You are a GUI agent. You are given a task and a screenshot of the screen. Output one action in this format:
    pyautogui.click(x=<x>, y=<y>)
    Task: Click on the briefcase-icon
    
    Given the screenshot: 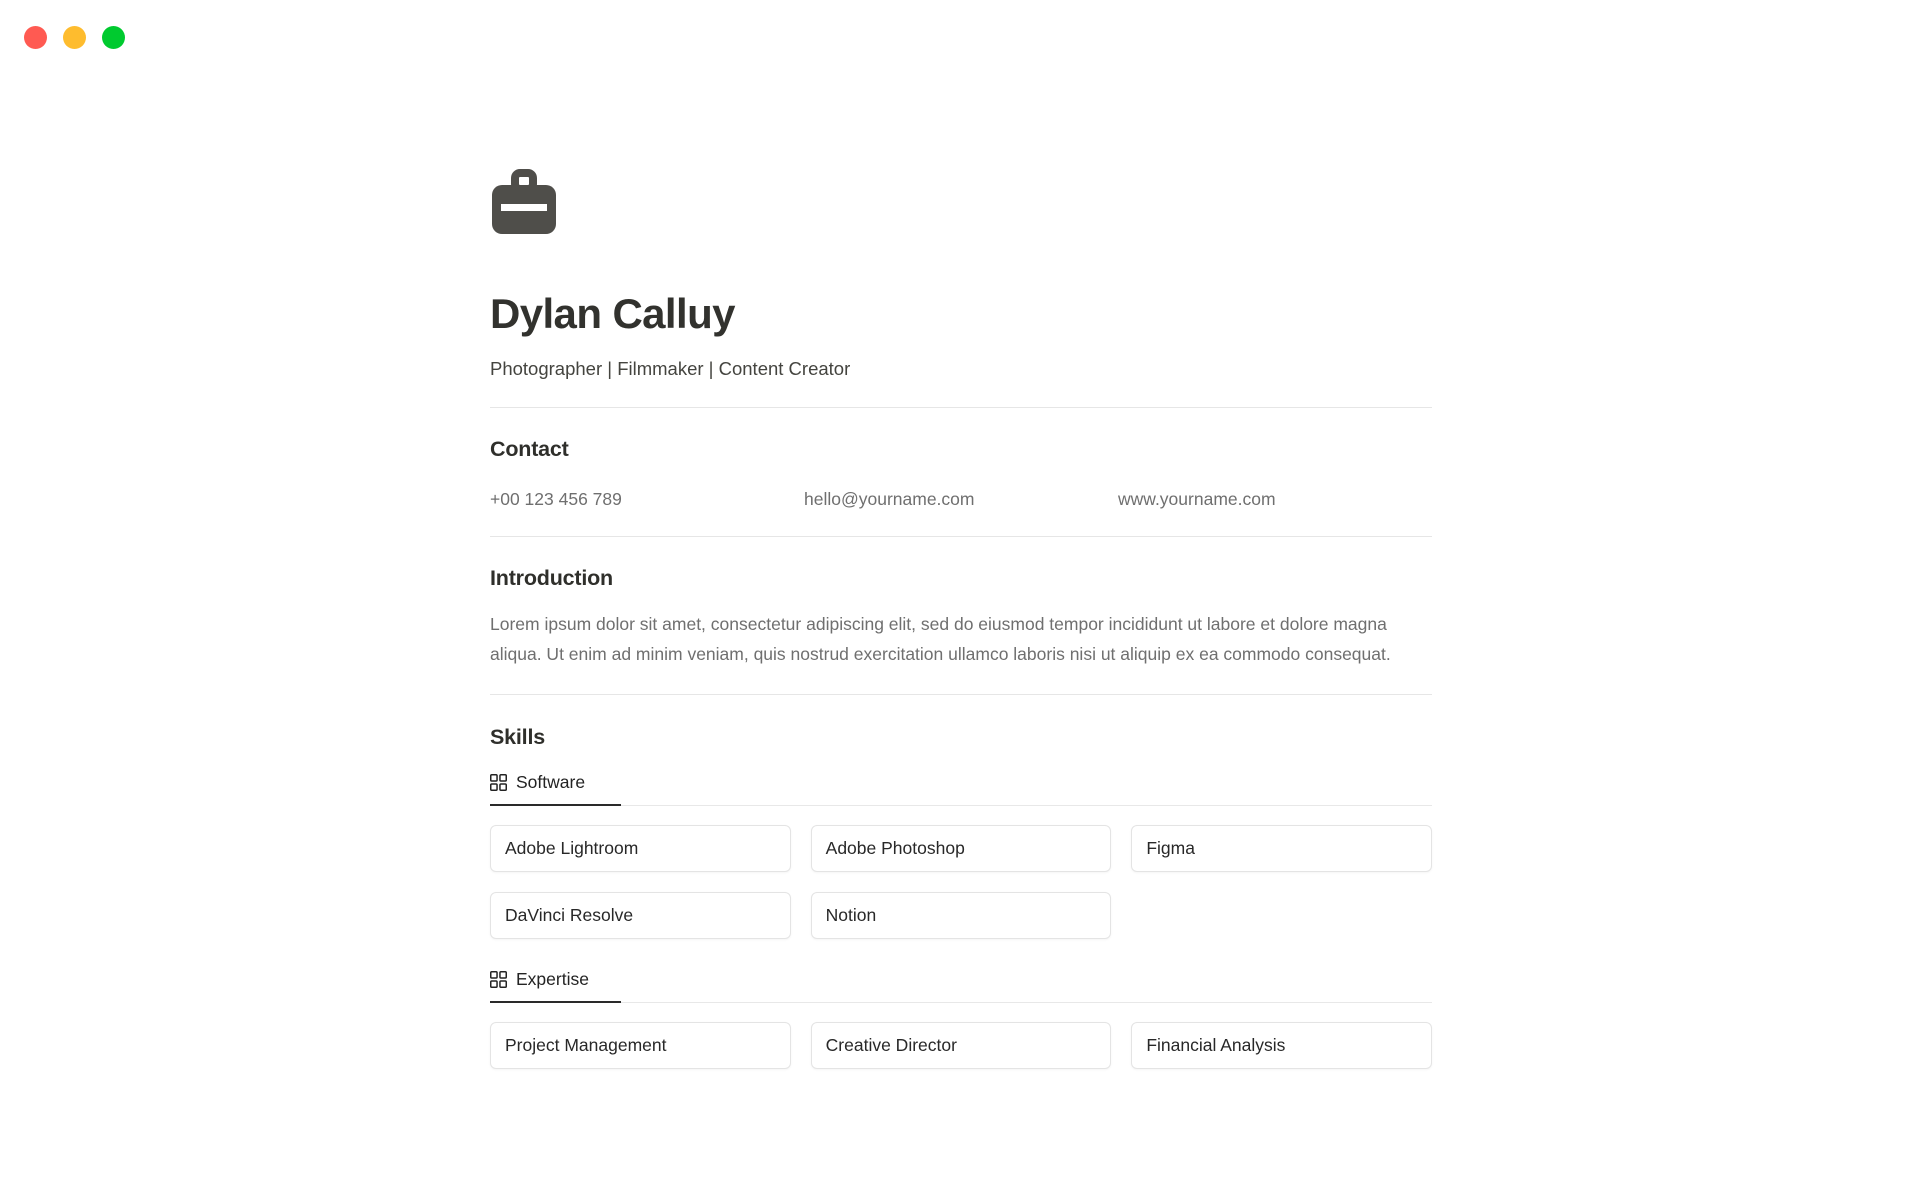 What is the action you would take?
    pyautogui.click(x=524, y=201)
    